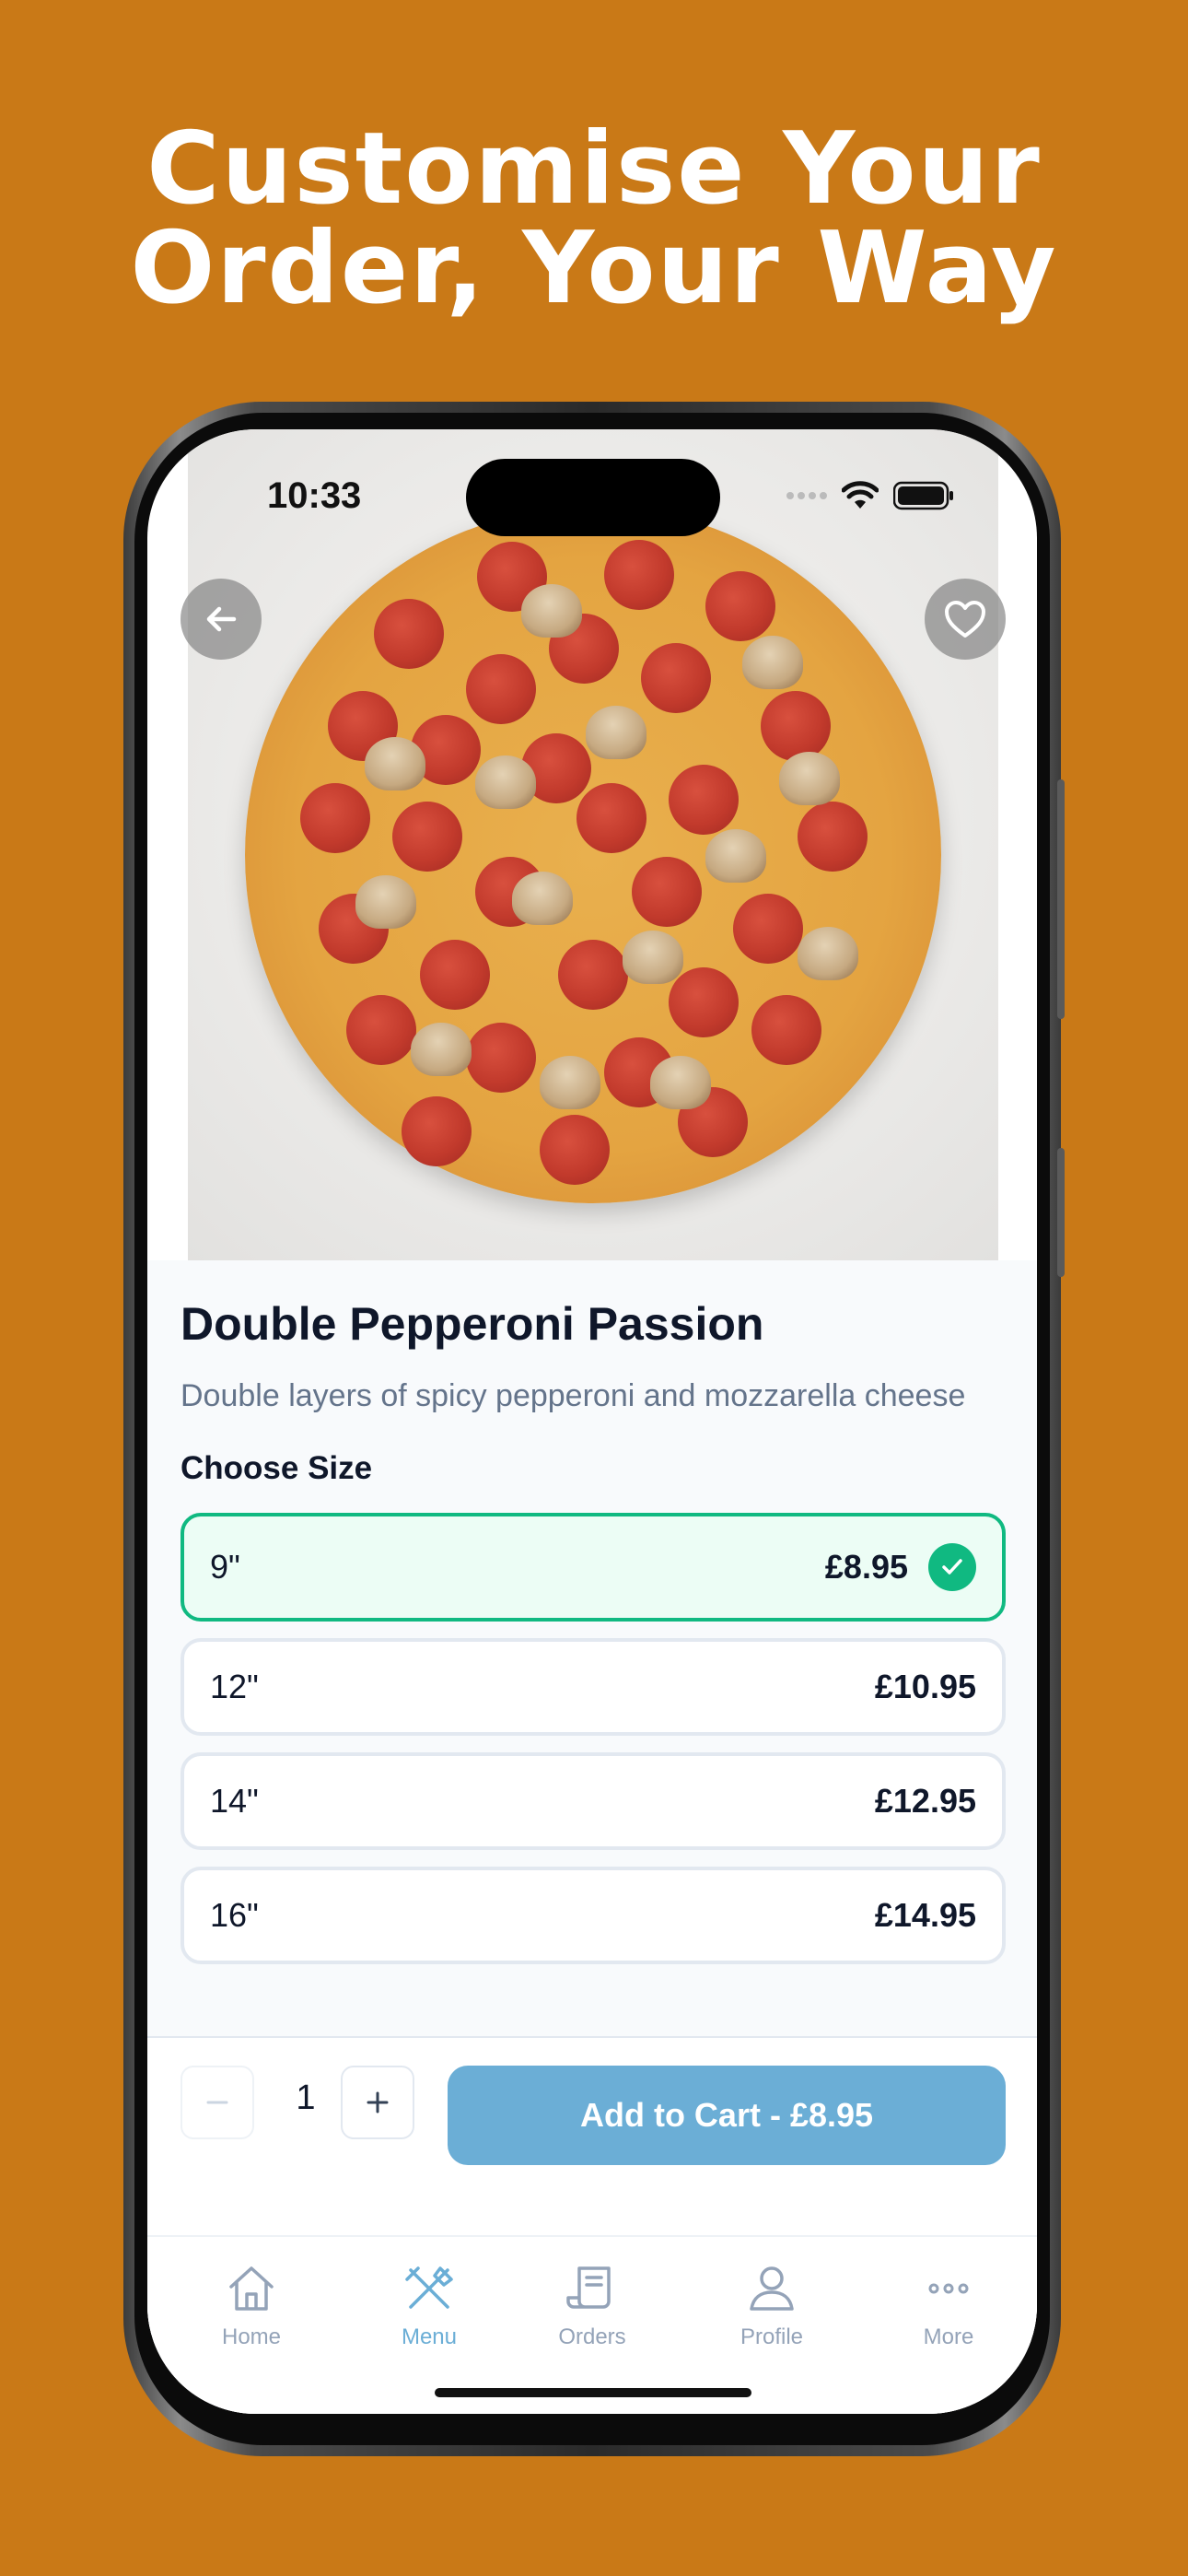  I want to click on size-option-16: 16" £14.95, so click(593, 1915).